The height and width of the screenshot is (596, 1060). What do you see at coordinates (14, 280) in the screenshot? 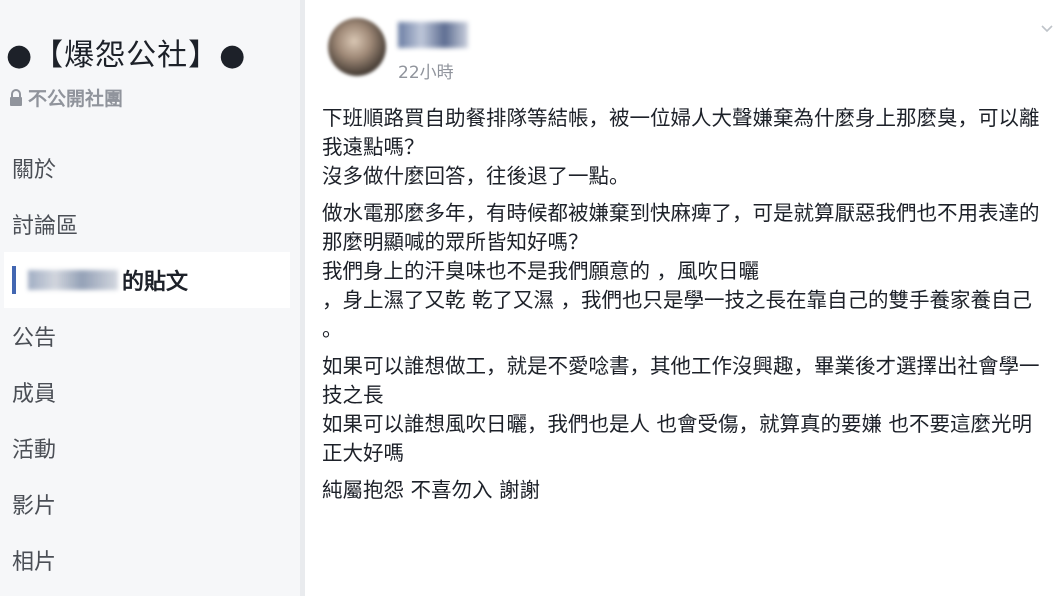
I see `active-indicator` at bounding box center [14, 280].